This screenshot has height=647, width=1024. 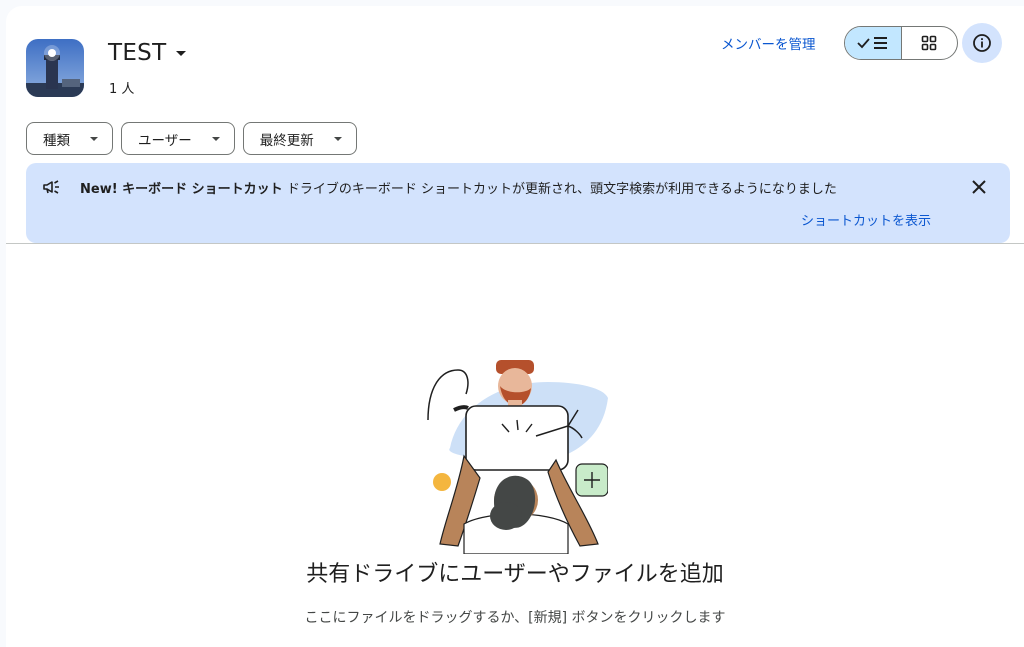 I want to click on info-icon, so click(x=982, y=43).